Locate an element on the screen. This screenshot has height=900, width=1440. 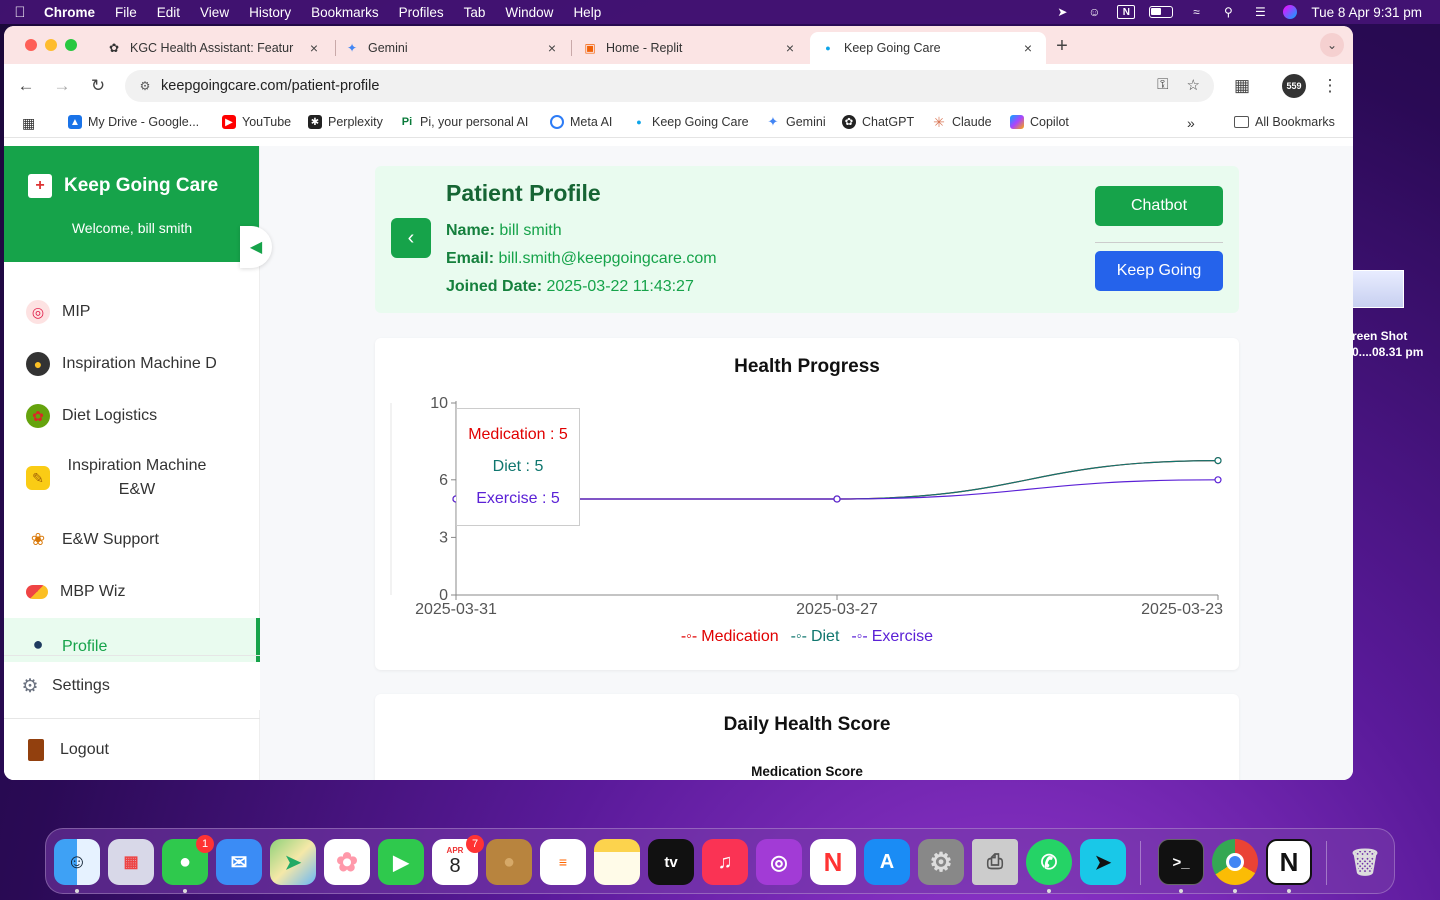
notion-status-icon: N is located at coordinates (1126, 12).